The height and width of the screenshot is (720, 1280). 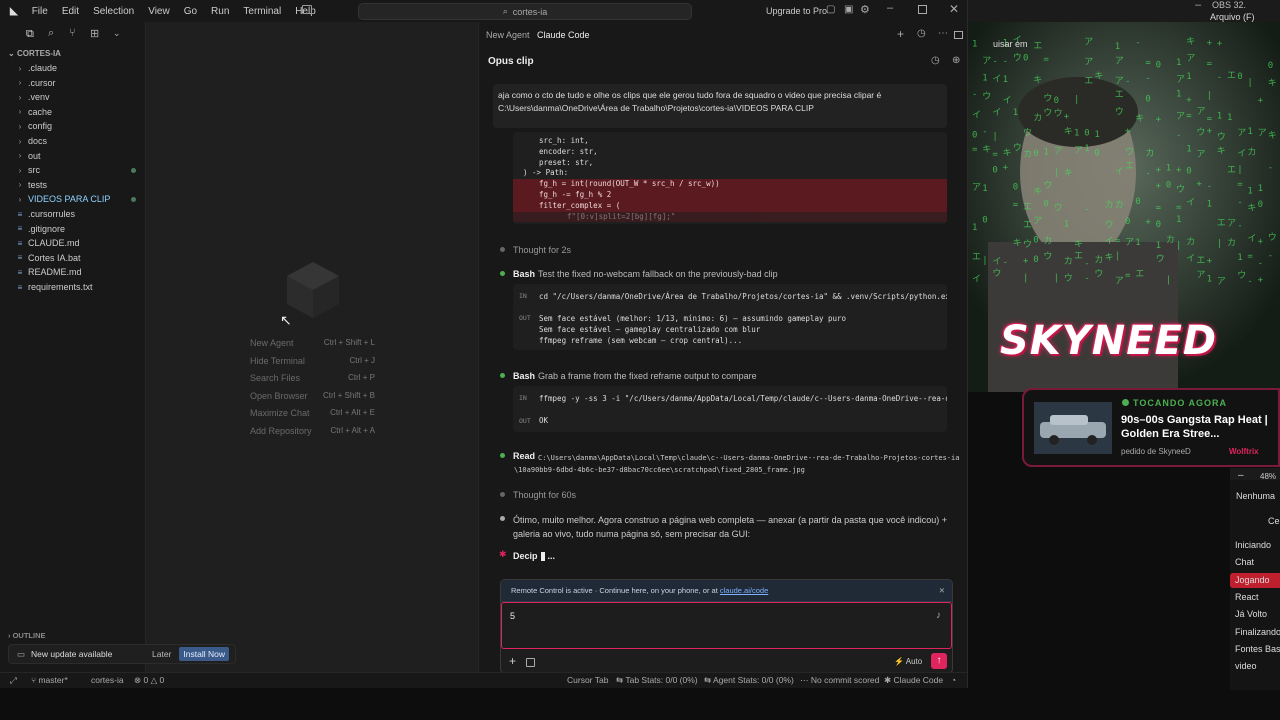 I want to click on claude-code-status: ✱ Claude Code, so click(x=913, y=680).